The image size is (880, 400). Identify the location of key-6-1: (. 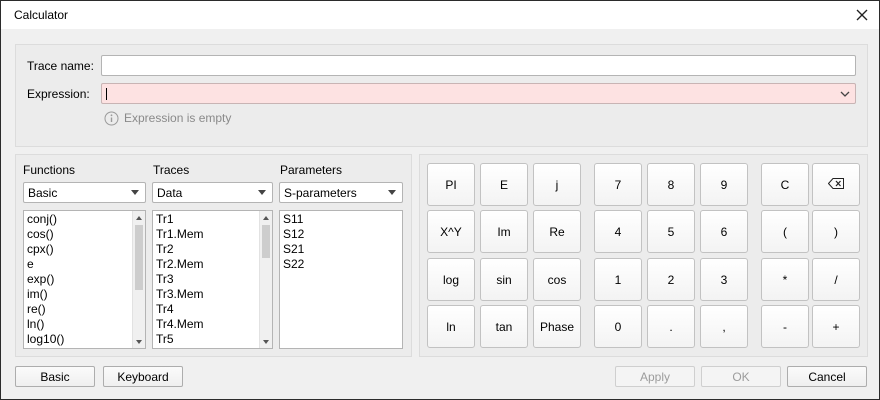
(785, 231).